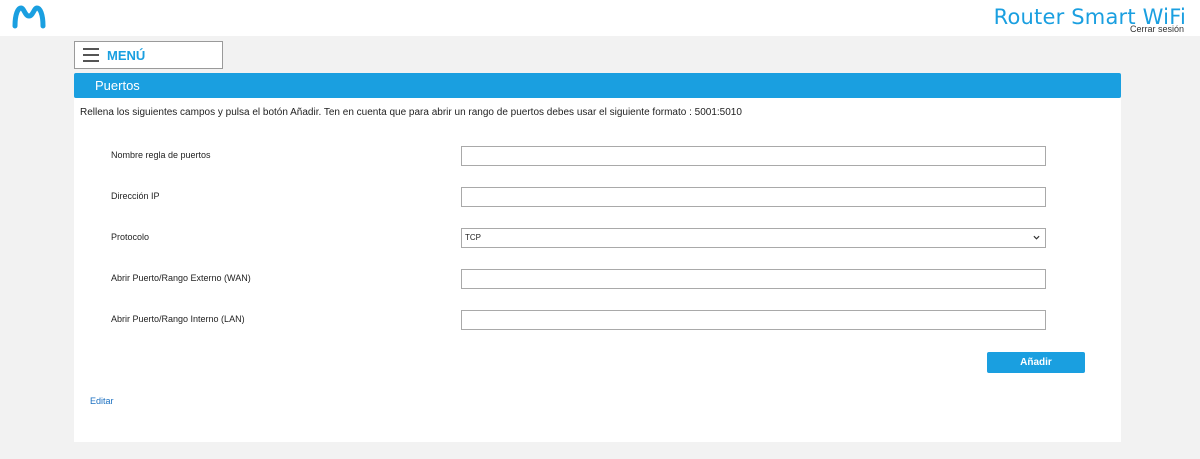  What do you see at coordinates (148, 55) in the screenshot?
I see `menu-button: MENÚ` at bounding box center [148, 55].